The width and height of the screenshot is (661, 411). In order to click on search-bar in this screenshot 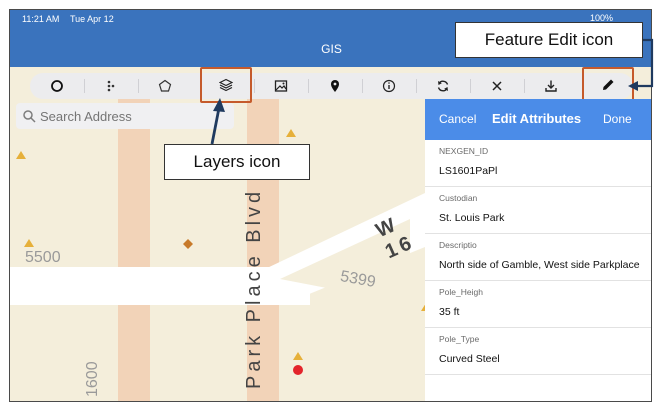, I will do `click(125, 116)`.